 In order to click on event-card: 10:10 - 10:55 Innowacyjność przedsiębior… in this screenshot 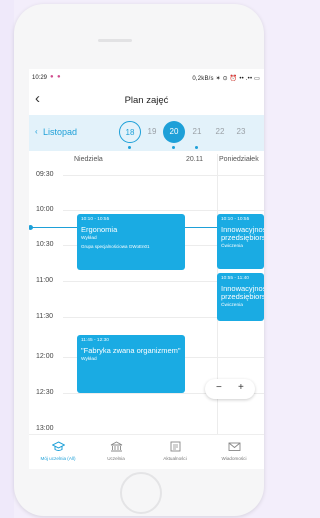, I will do `click(240, 241)`.